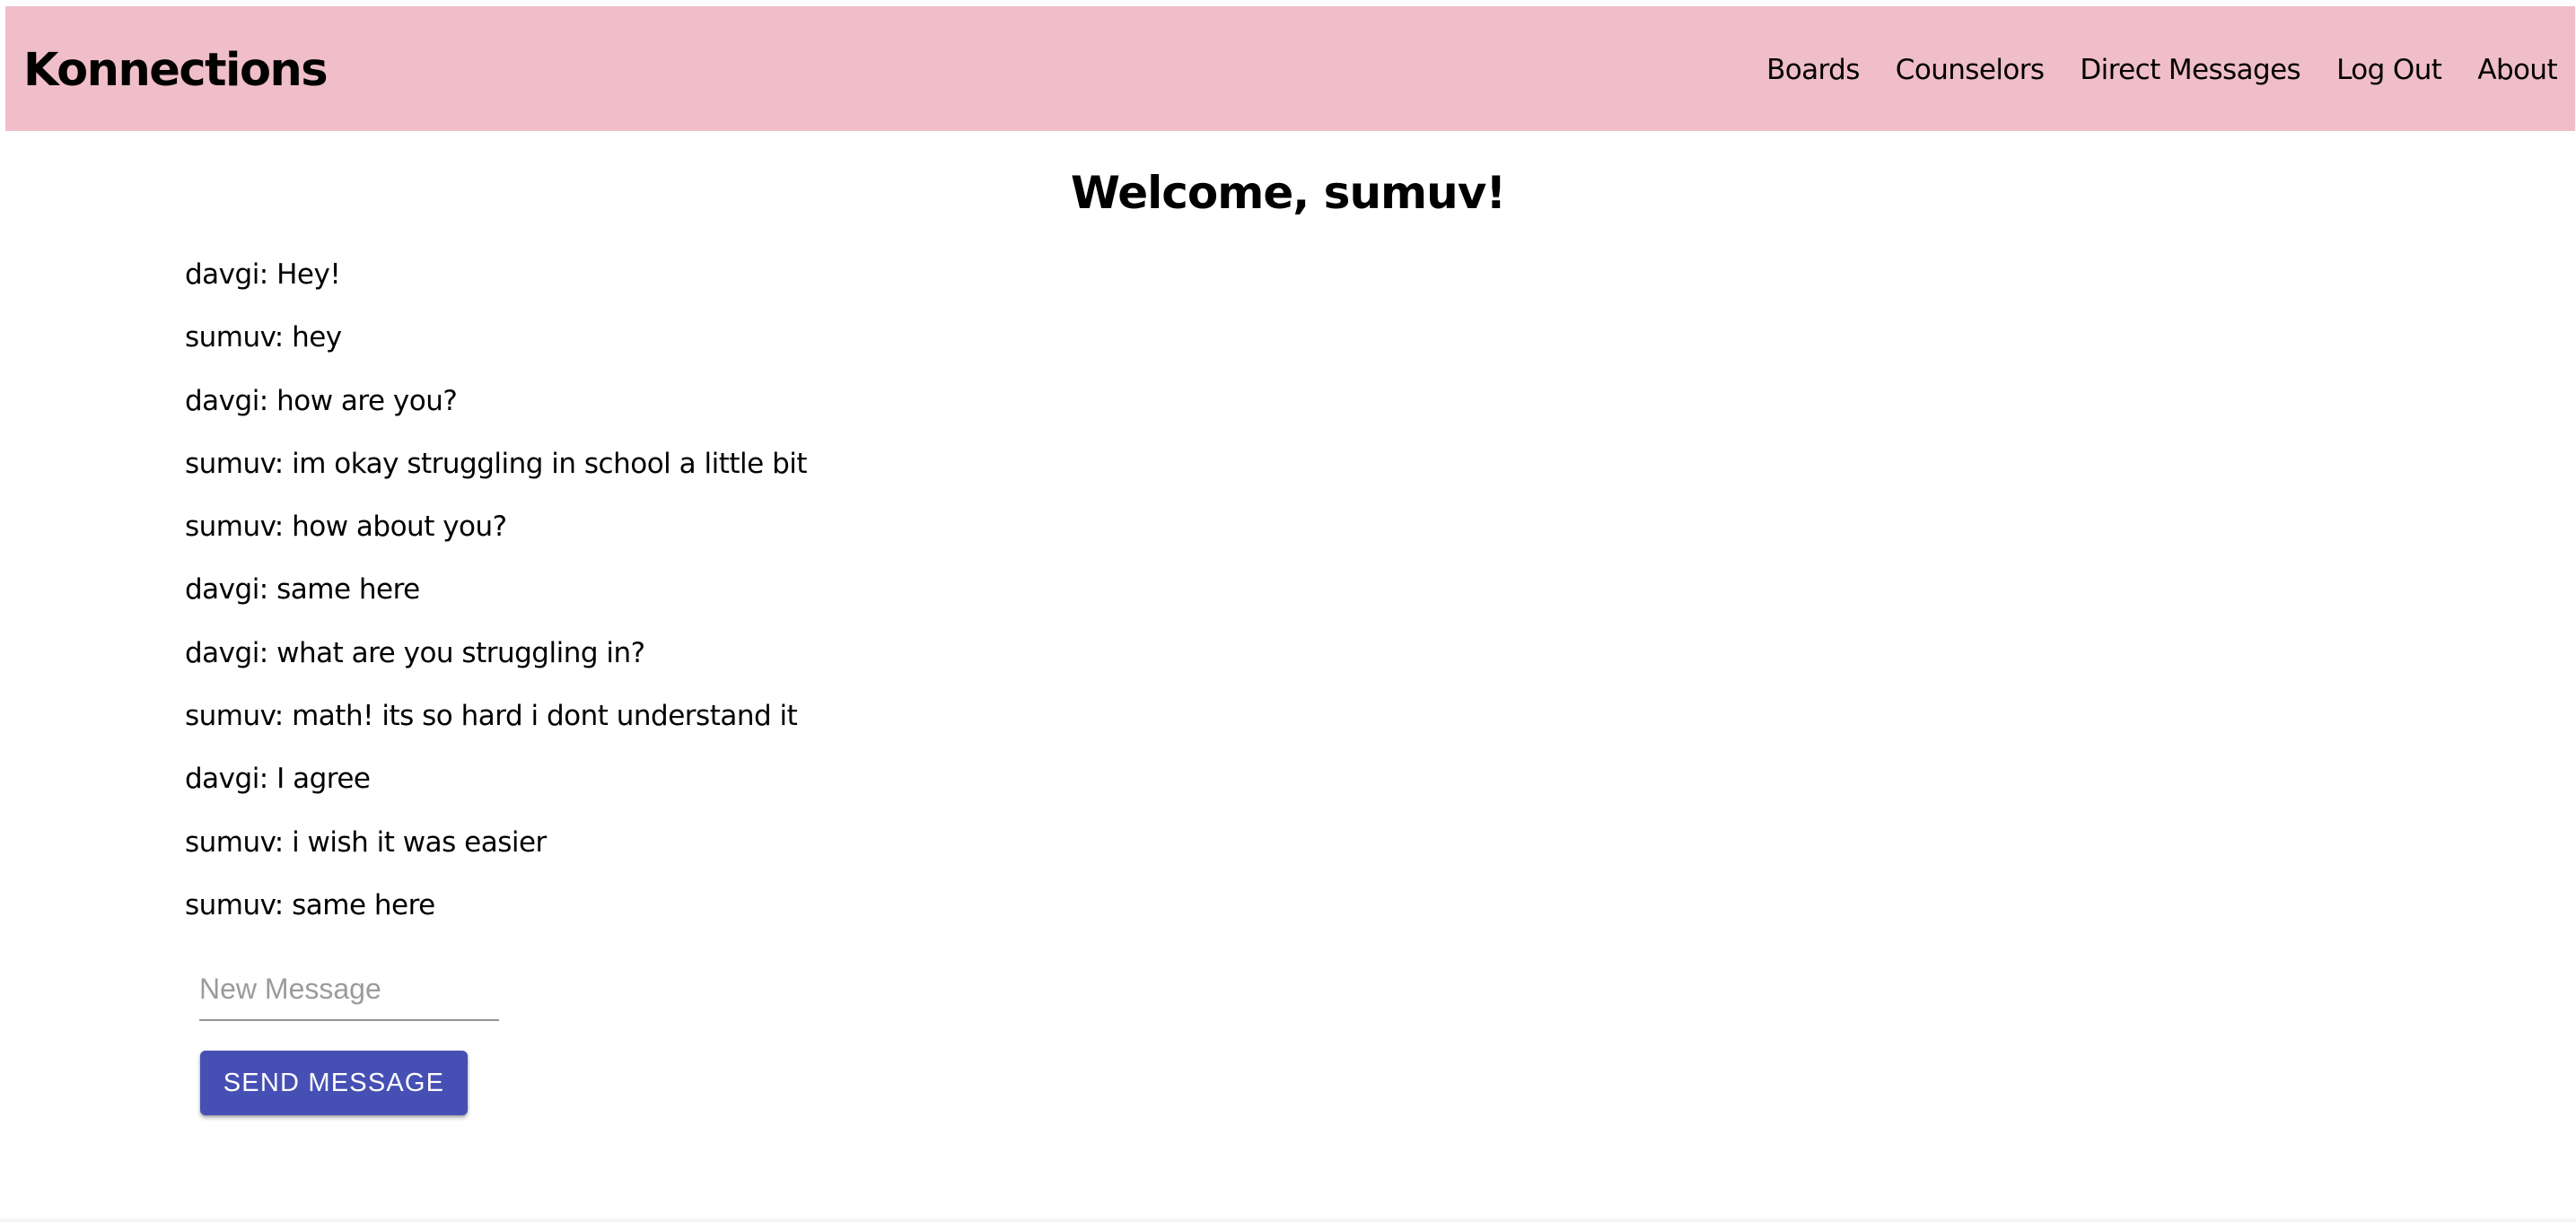  Describe the element at coordinates (1288, 193) in the screenshot. I see `page-title: Welcome, sumuv!` at that location.